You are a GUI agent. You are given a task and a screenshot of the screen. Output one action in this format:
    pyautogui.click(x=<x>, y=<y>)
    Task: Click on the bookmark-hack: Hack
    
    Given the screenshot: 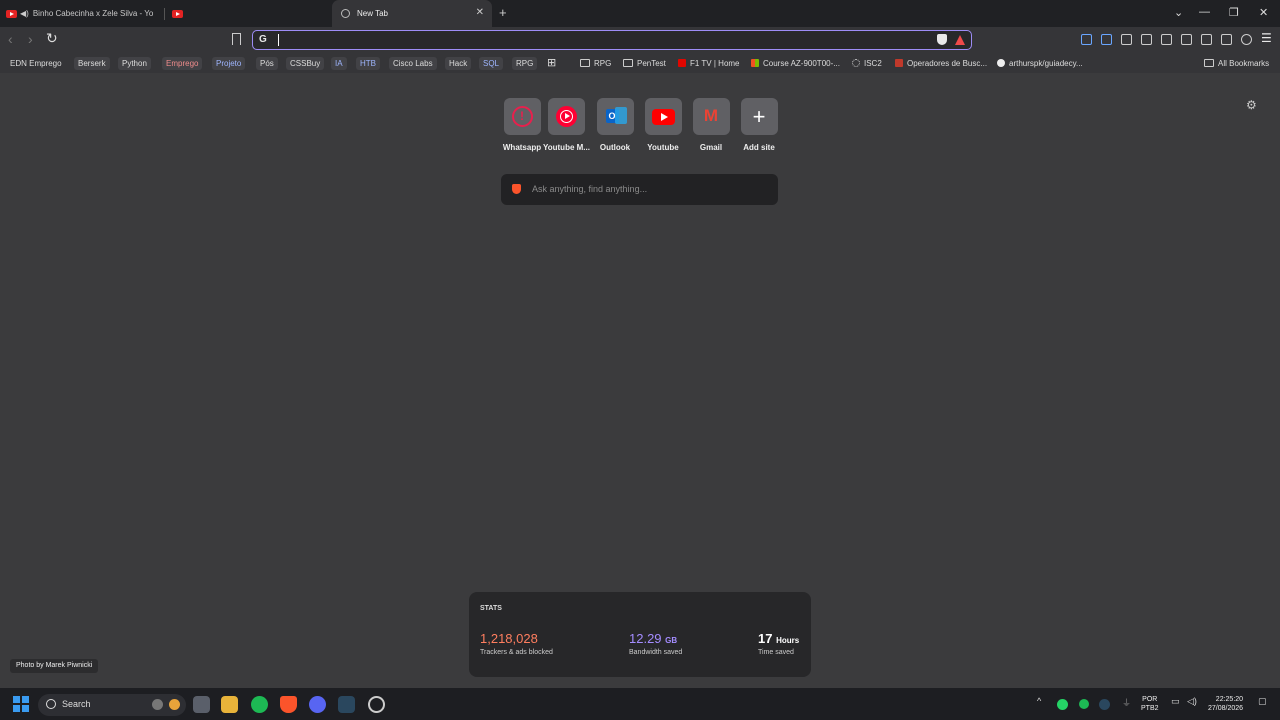 What is the action you would take?
    pyautogui.click(x=458, y=63)
    